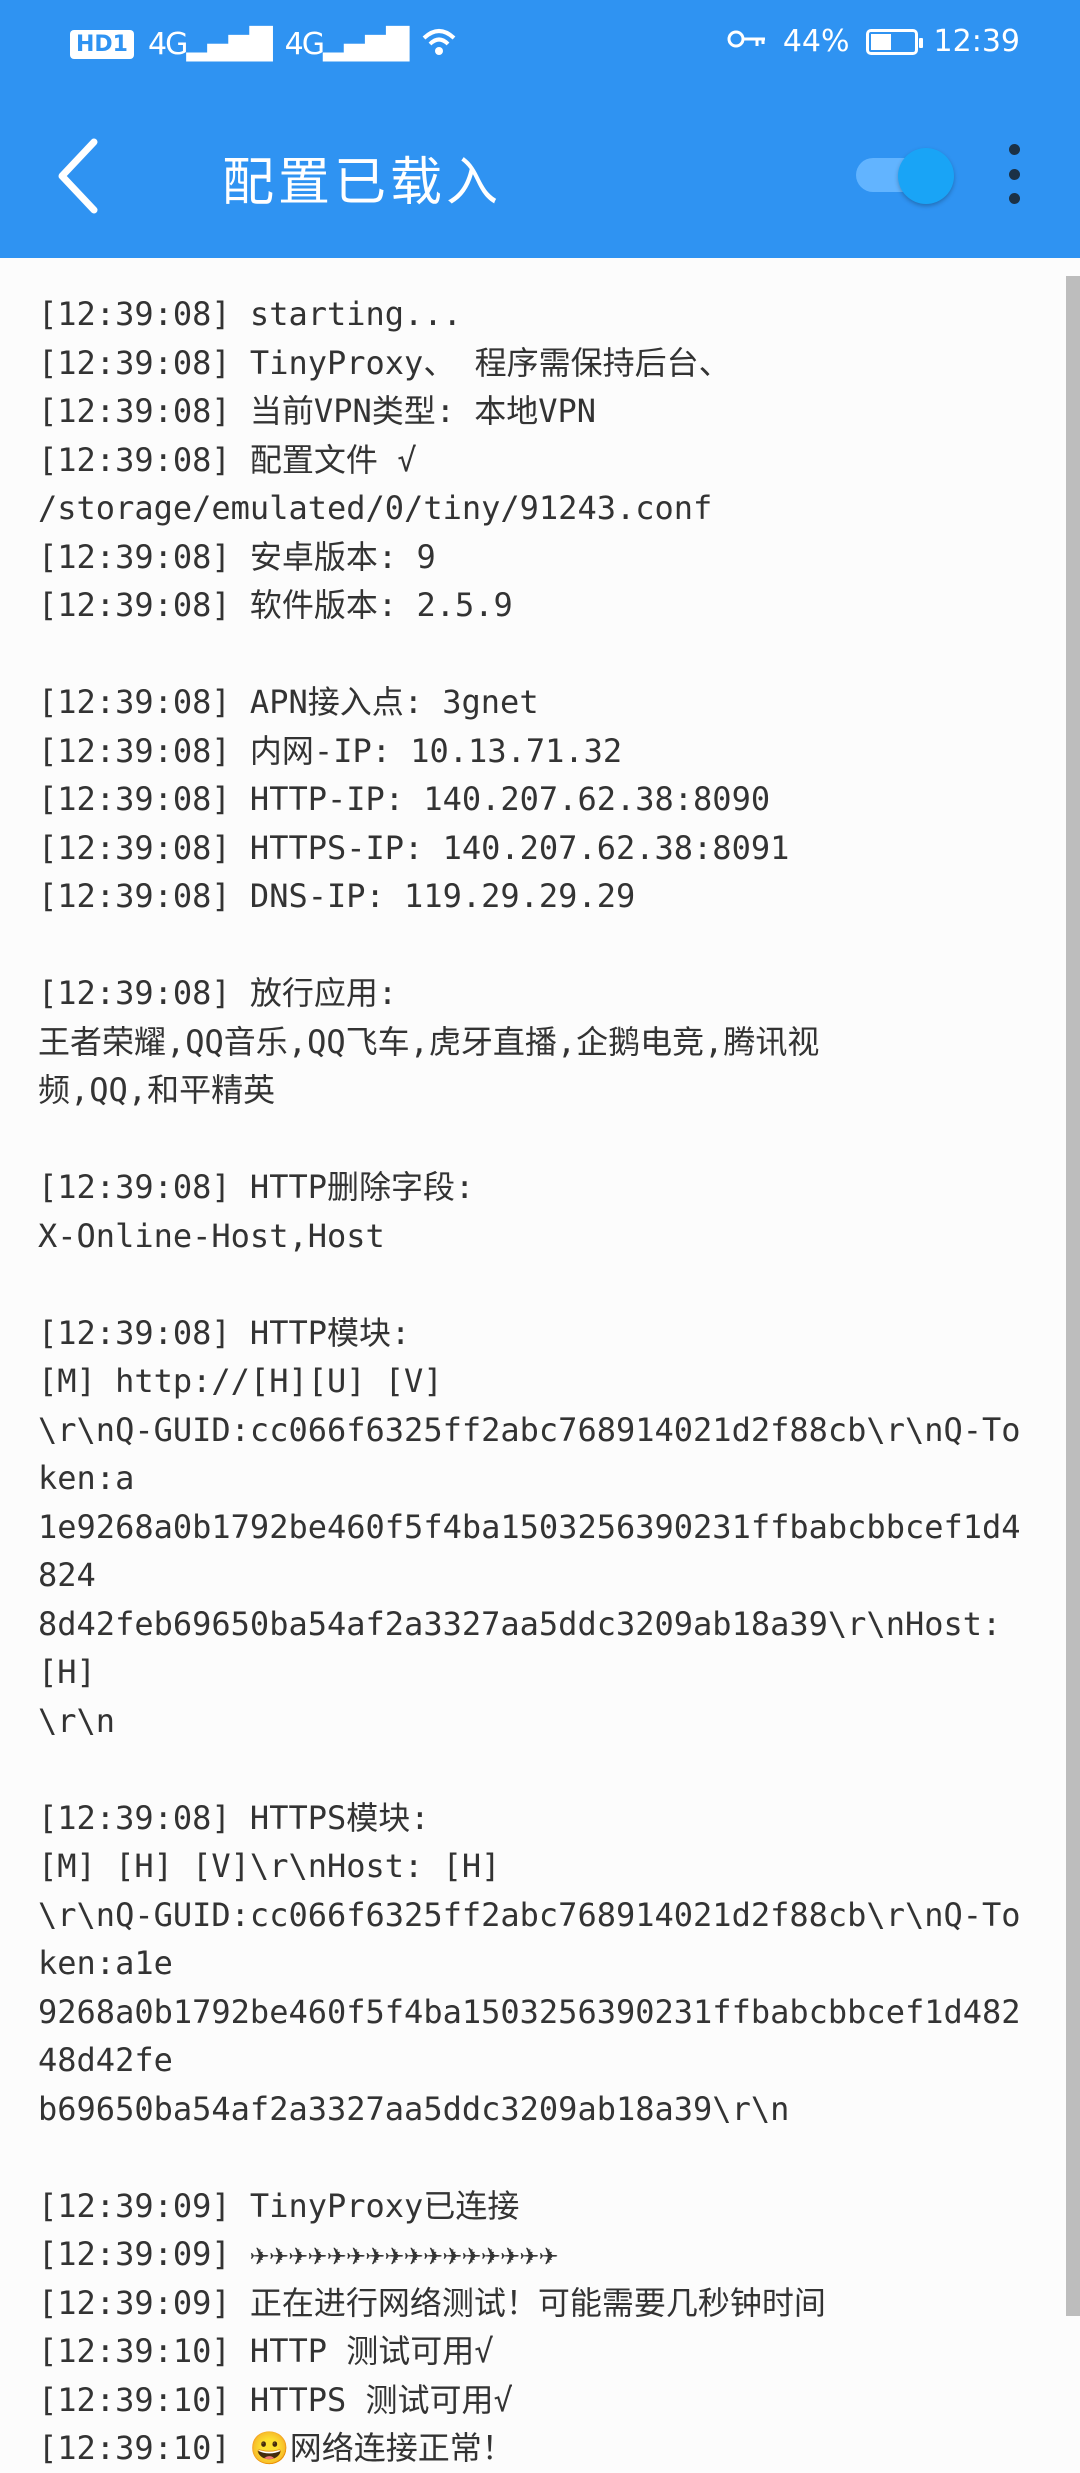 The image size is (1080, 2473). What do you see at coordinates (234, 1817) in the screenshot?
I see `log-line: [12:39:08] HTTPS模块:` at bounding box center [234, 1817].